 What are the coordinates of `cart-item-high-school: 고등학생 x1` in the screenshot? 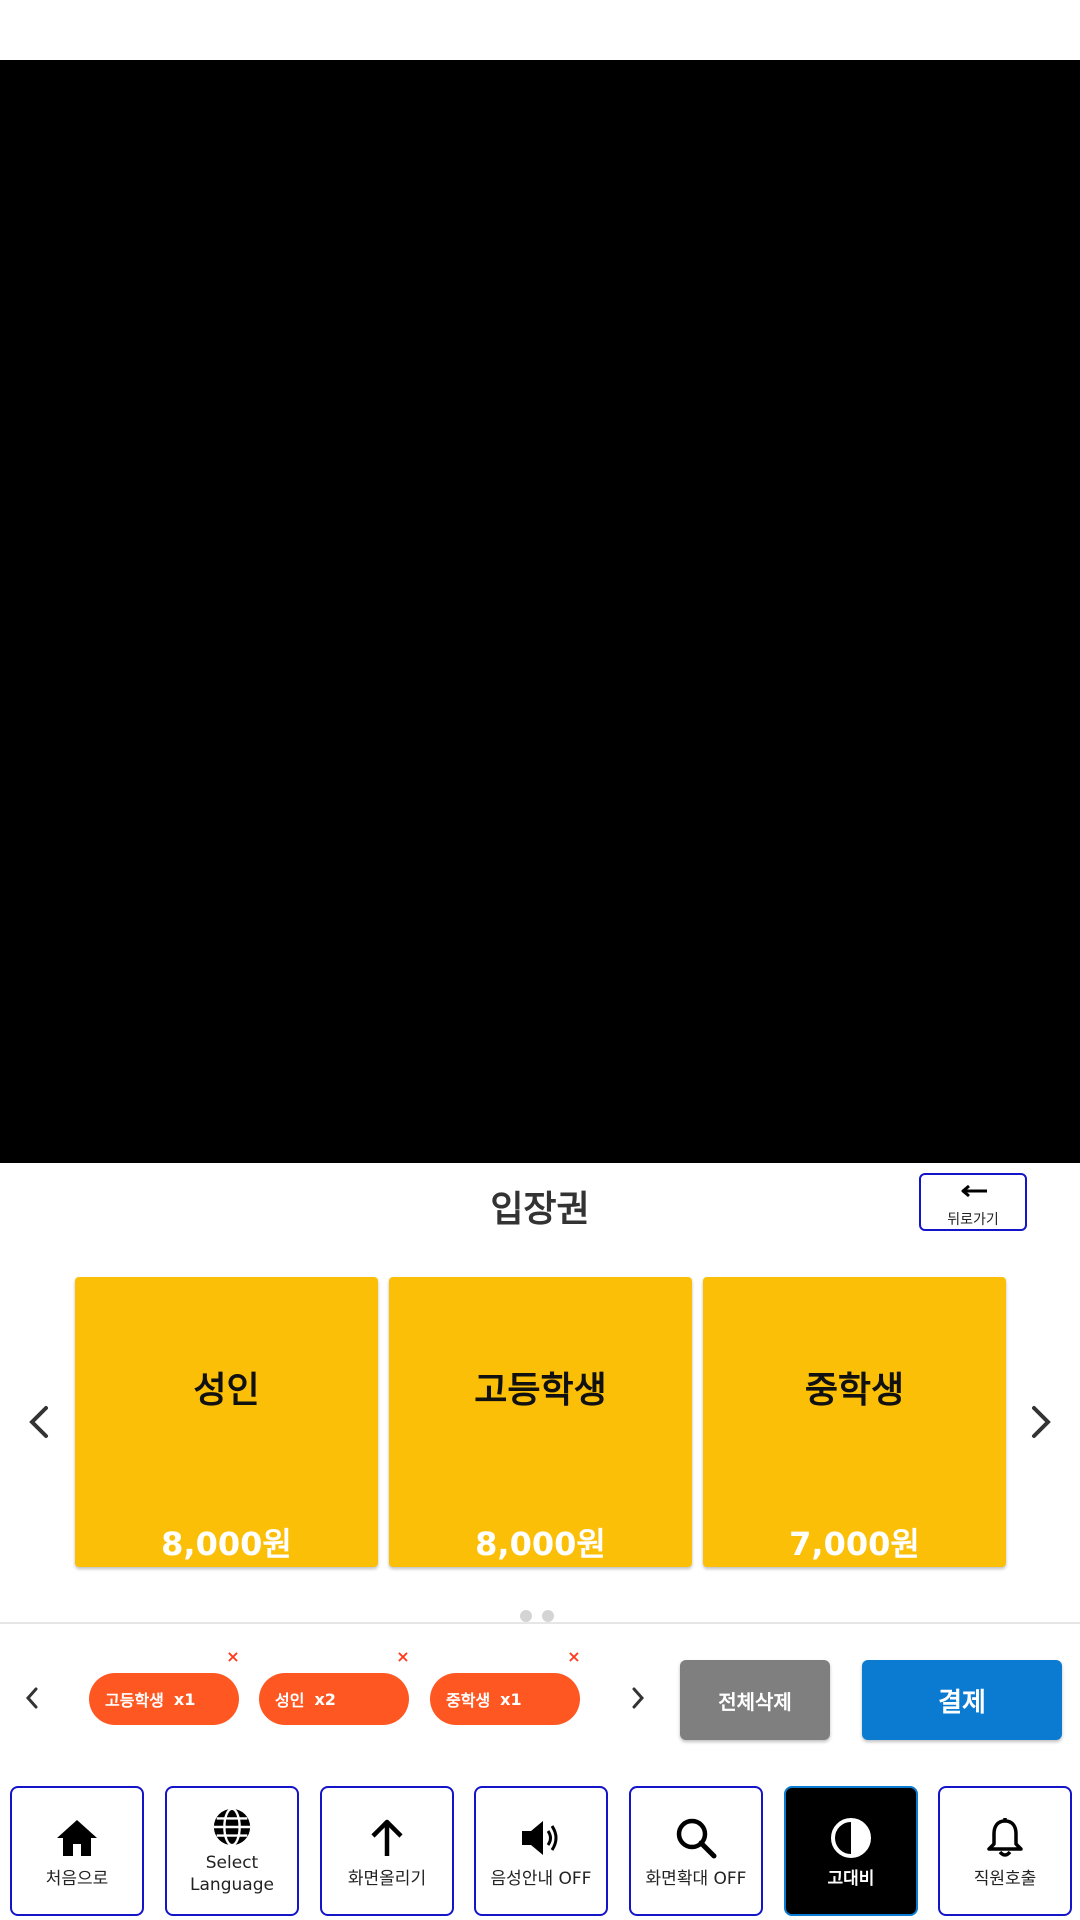 It's located at (164, 1699).